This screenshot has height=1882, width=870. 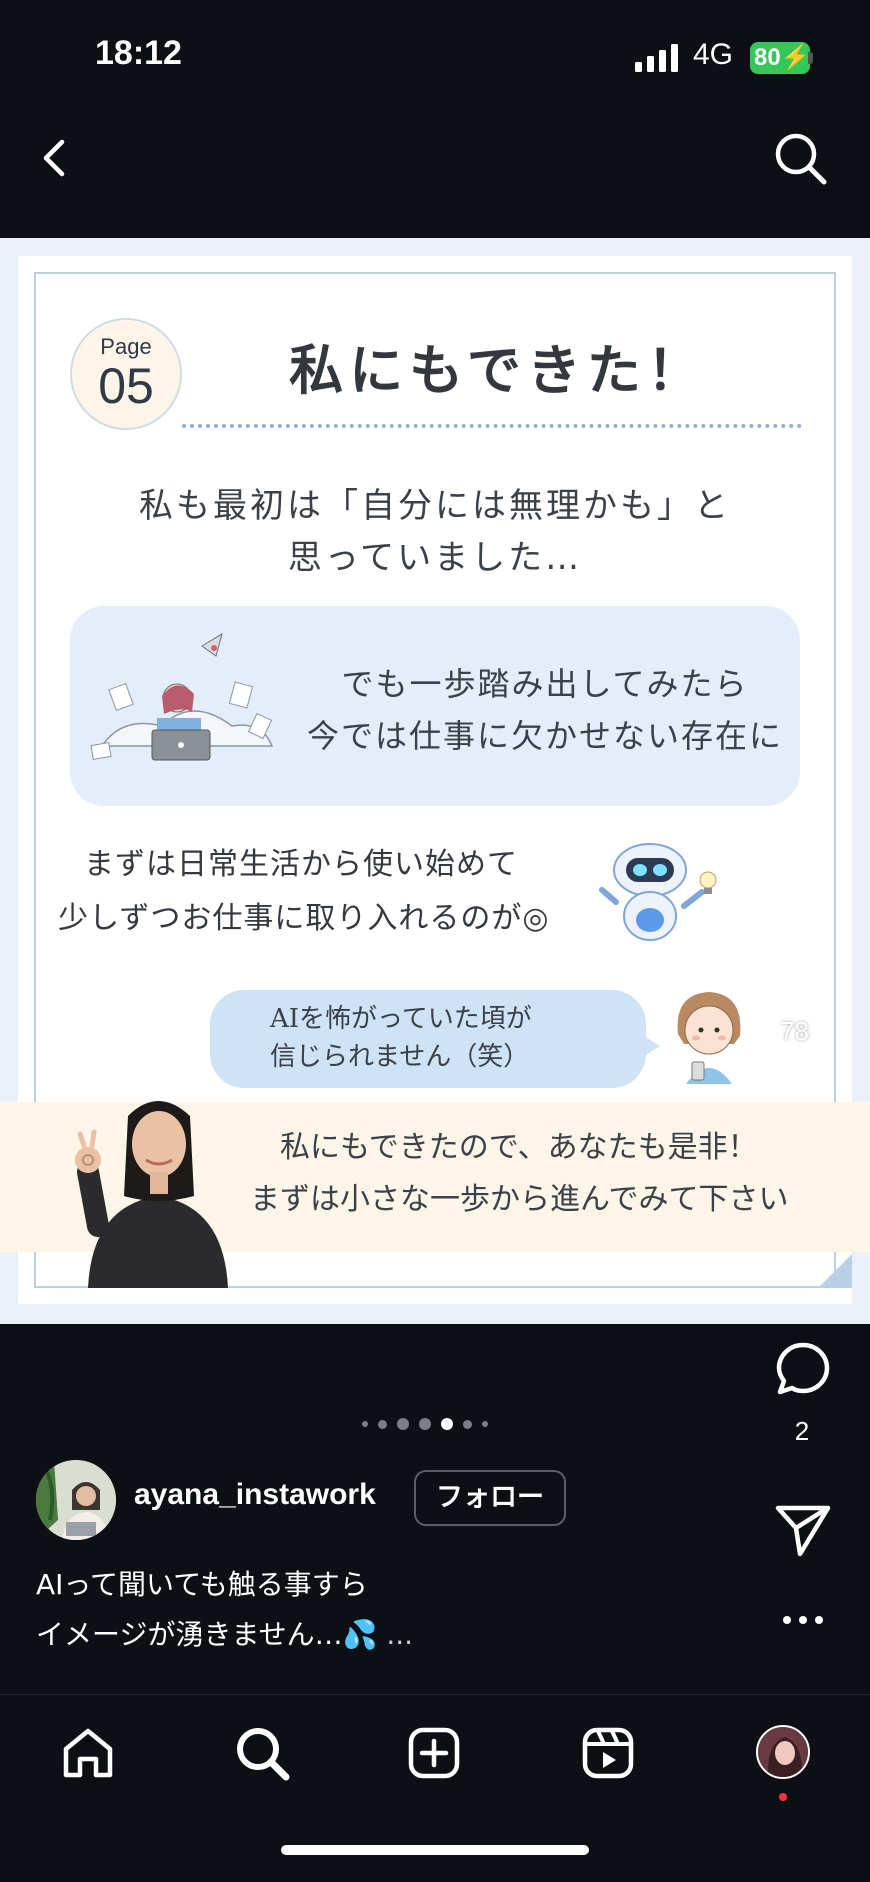 What do you see at coordinates (435, 55) in the screenshot?
I see `status-bar: 18:12 4G 80⚡` at bounding box center [435, 55].